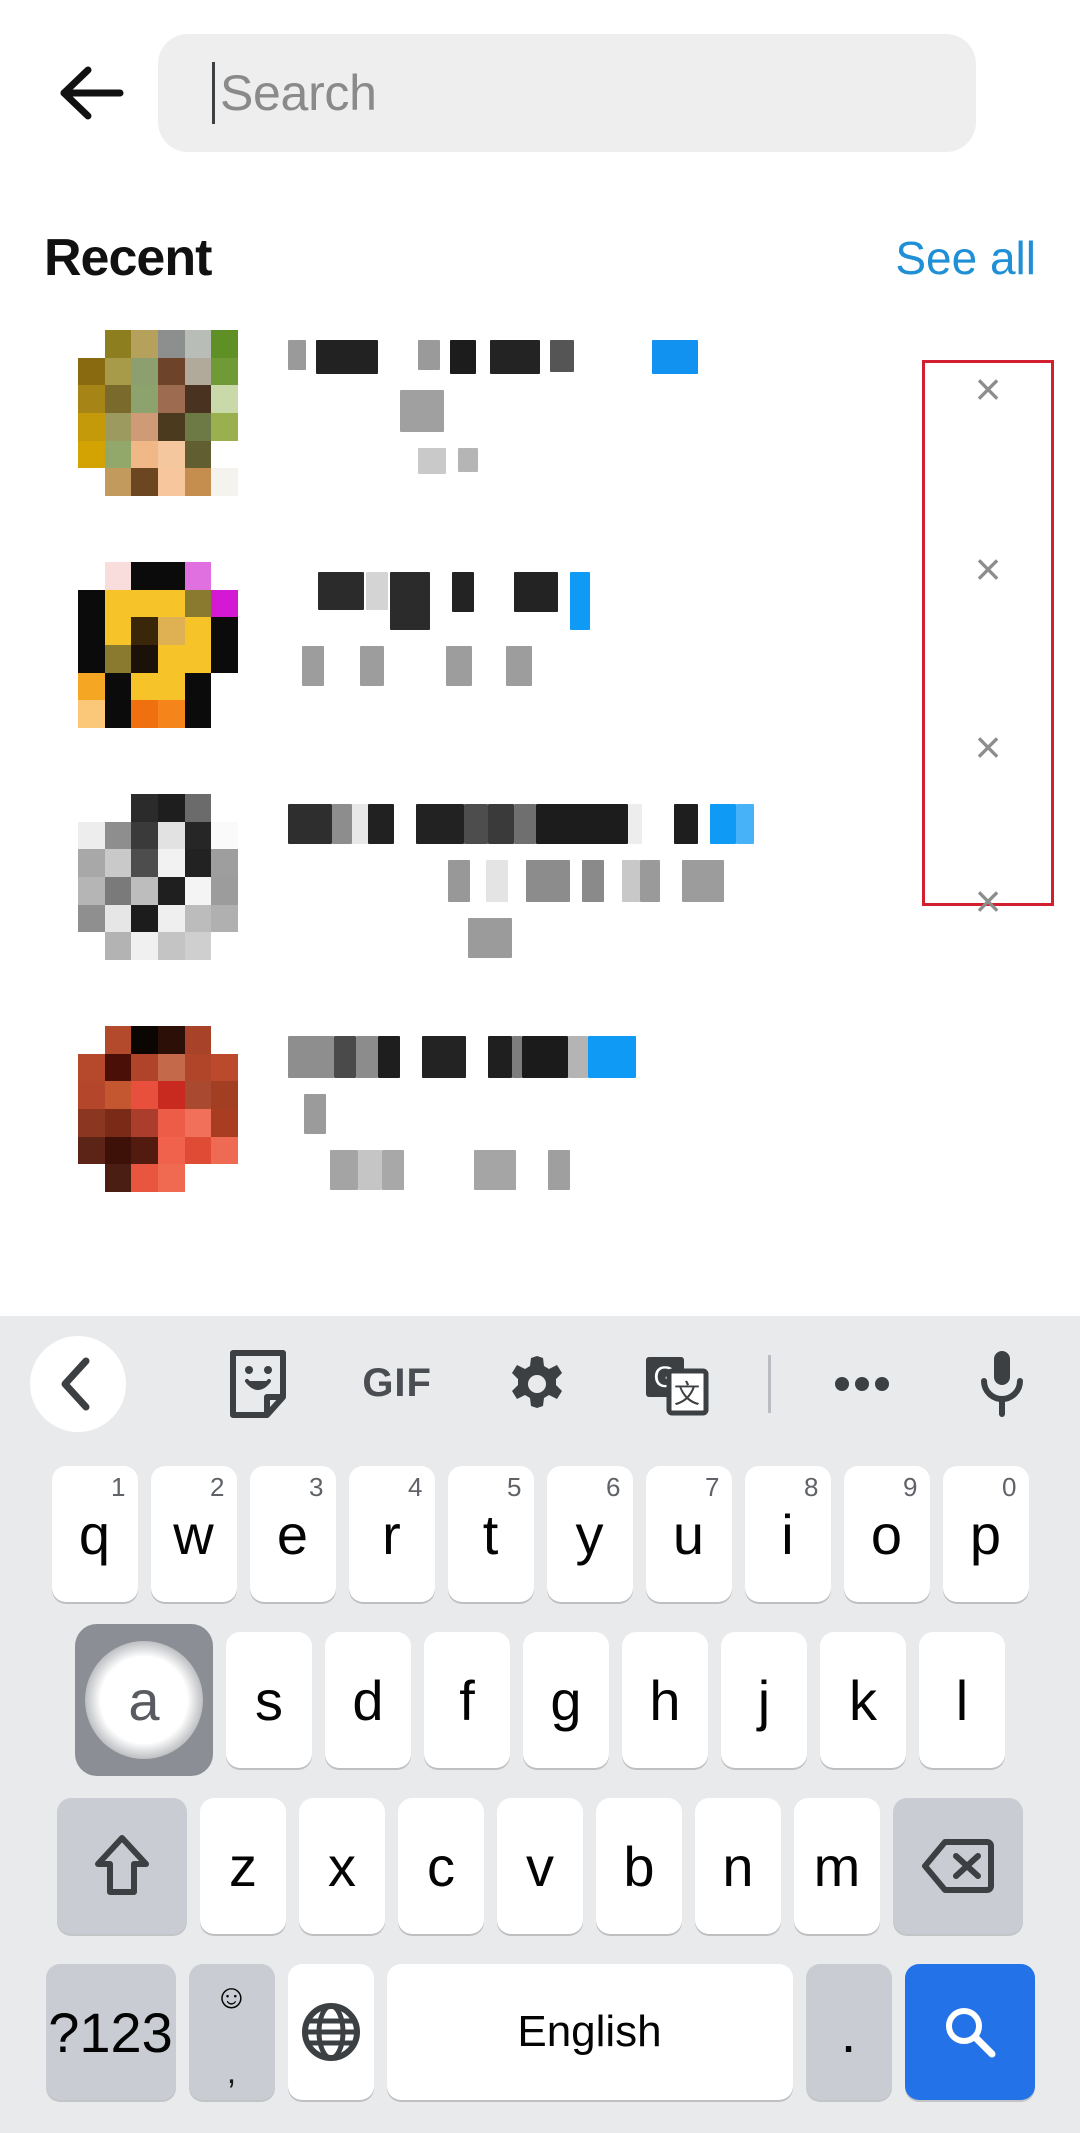  What do you see at coordinates (589, 1534) in the screenshot?
I see `key-y: 6y` at bounding box center [589, 1534].